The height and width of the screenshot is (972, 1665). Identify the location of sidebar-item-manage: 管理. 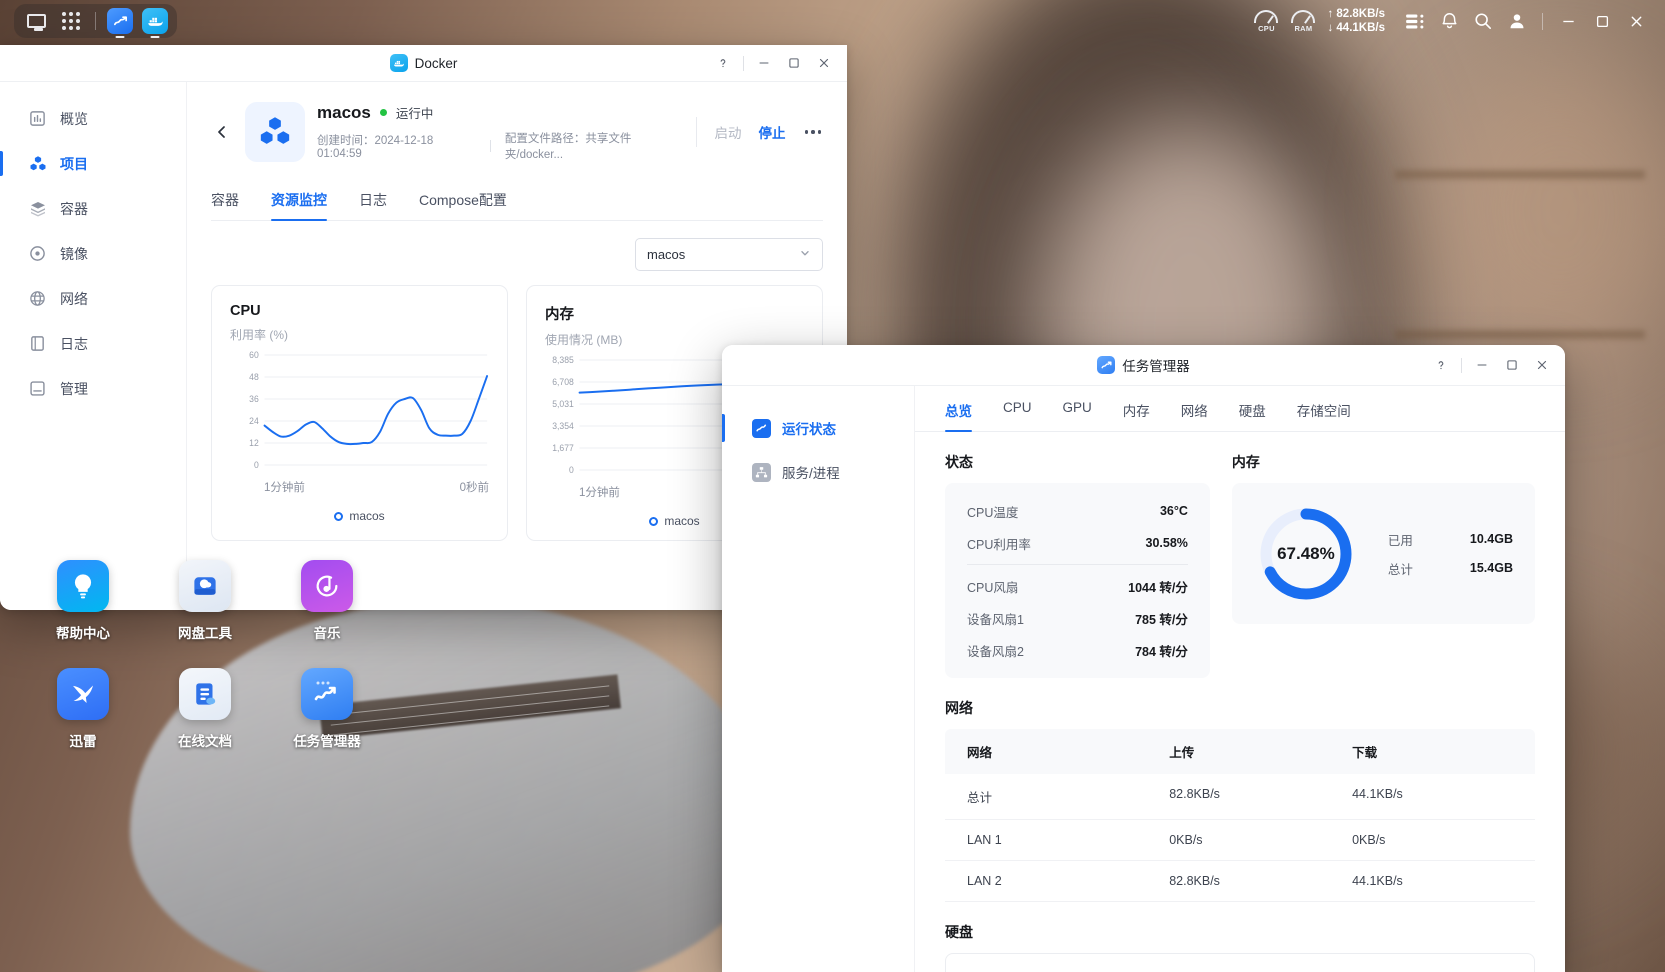
(93, 388).